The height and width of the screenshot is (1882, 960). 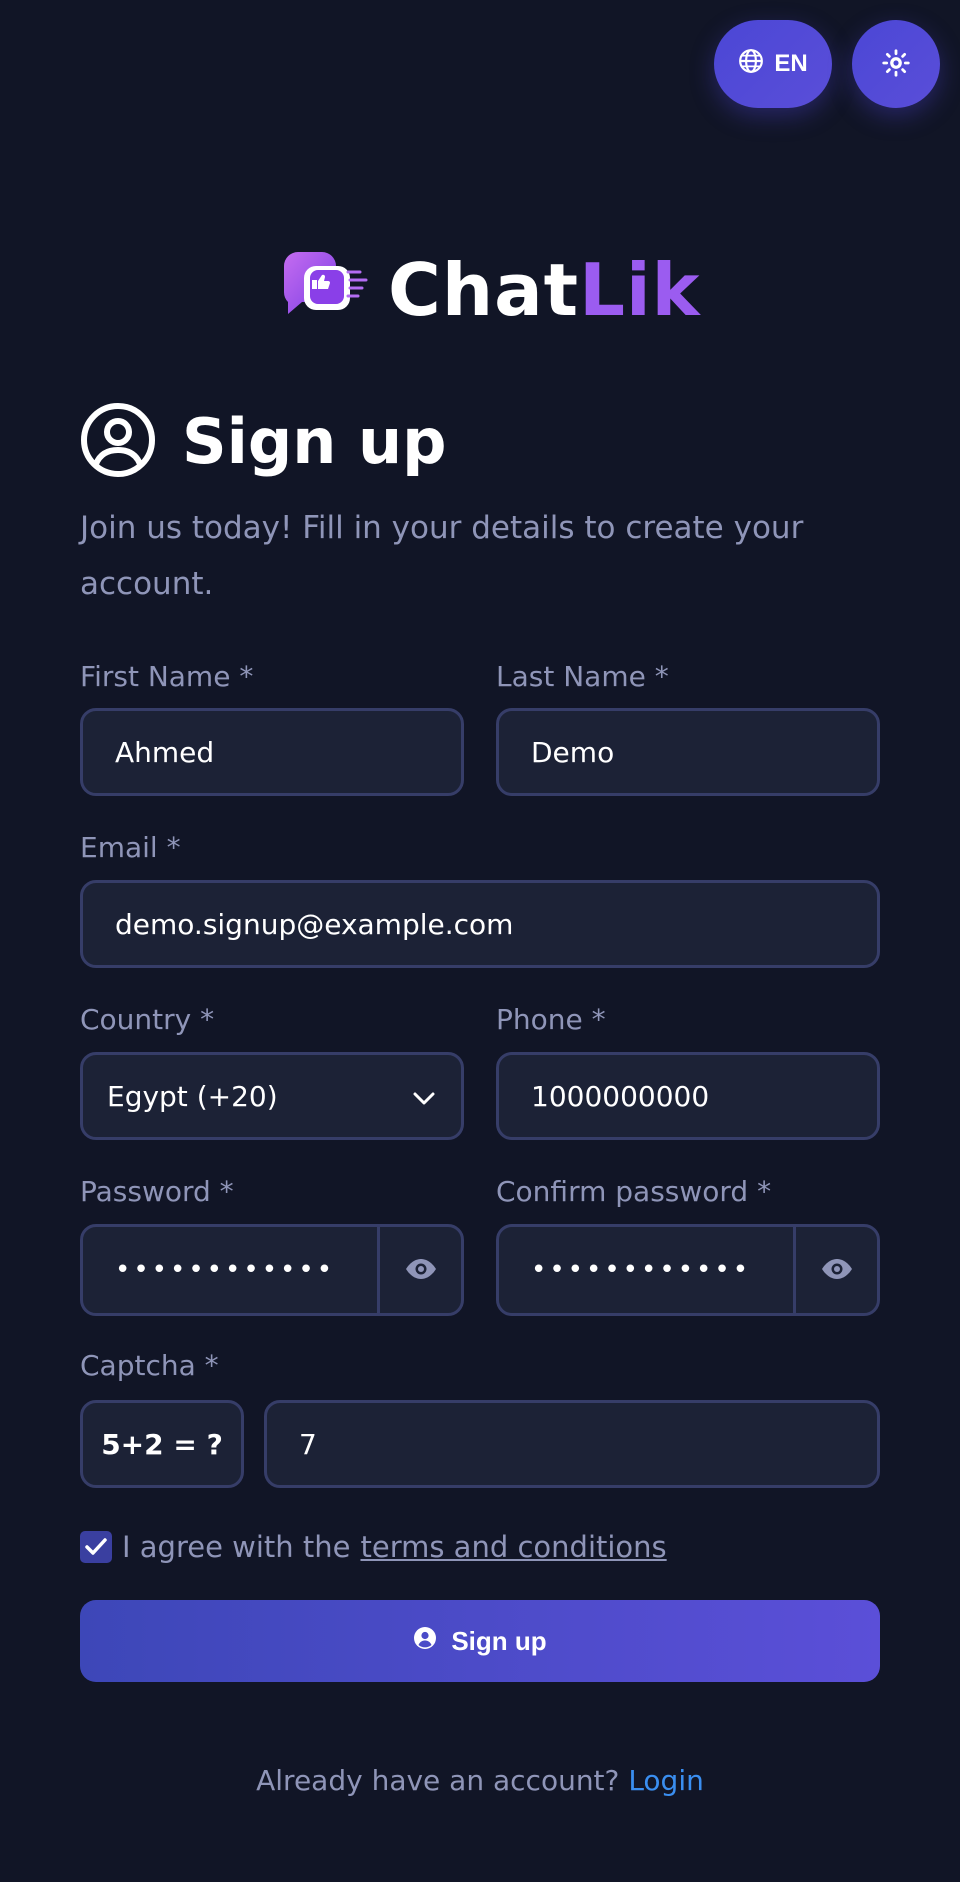 What do you see at coordinates (499, 1640) in the screenshot?
I see `signup-submit-label: Sign up` at bounding box center [499, 1640].